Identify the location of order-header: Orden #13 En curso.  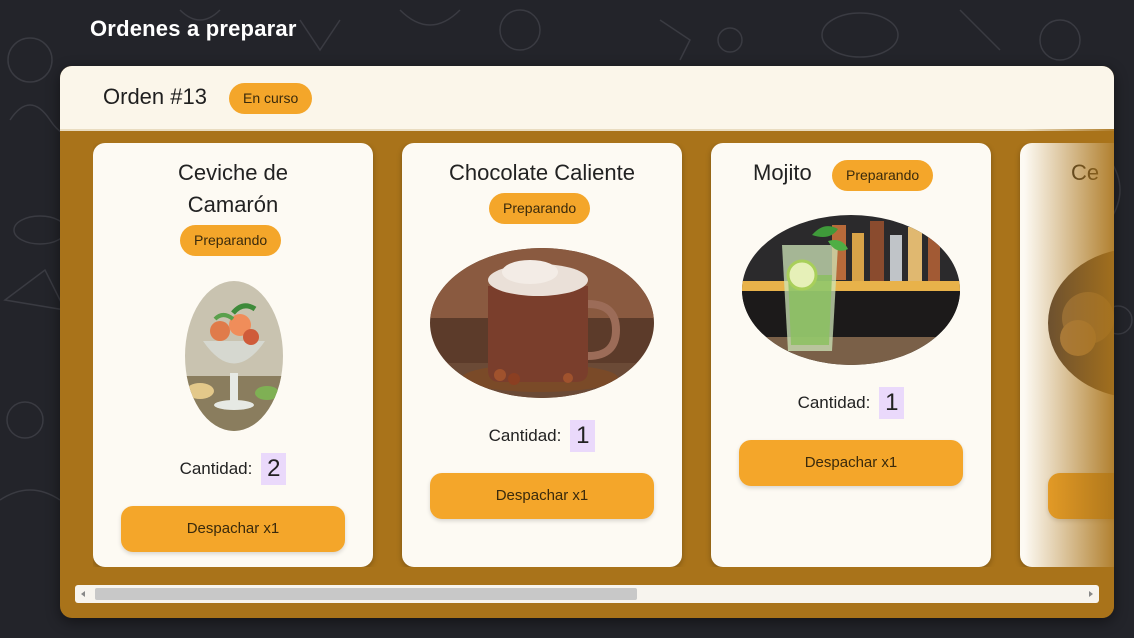
(587, 98).